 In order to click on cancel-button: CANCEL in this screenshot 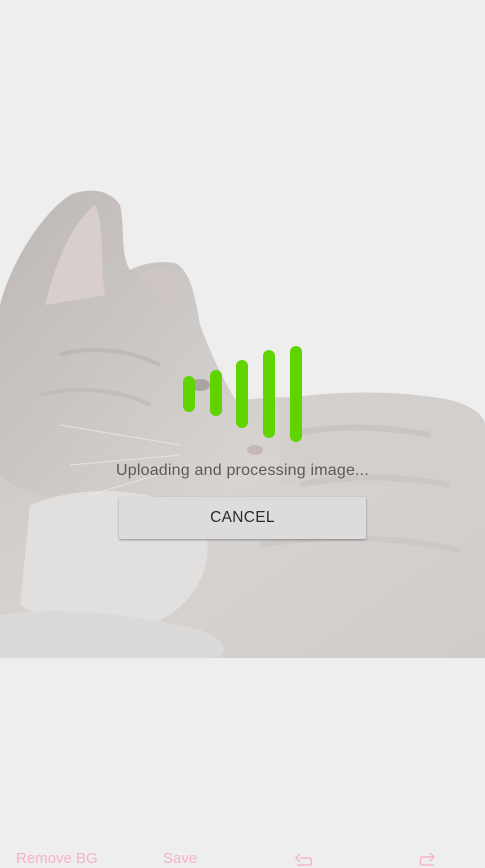, I will do `click(242, 518)`.